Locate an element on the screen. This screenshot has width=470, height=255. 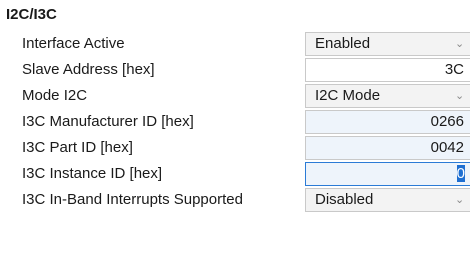
section-title: I2C/I3C is located at coordinates (31, 14).